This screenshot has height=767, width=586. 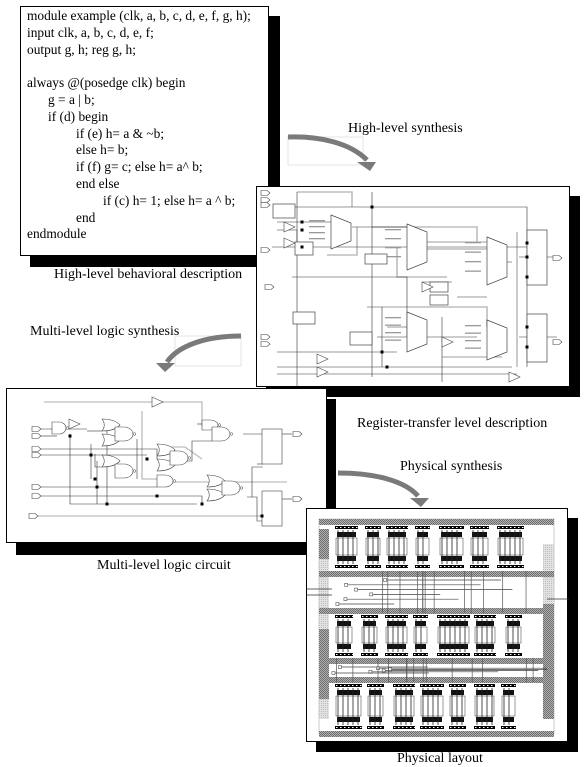 What do you see at coordinates (272, 508) in the screenshot?
I see `flip-flop` at bounding box center [272, 508].